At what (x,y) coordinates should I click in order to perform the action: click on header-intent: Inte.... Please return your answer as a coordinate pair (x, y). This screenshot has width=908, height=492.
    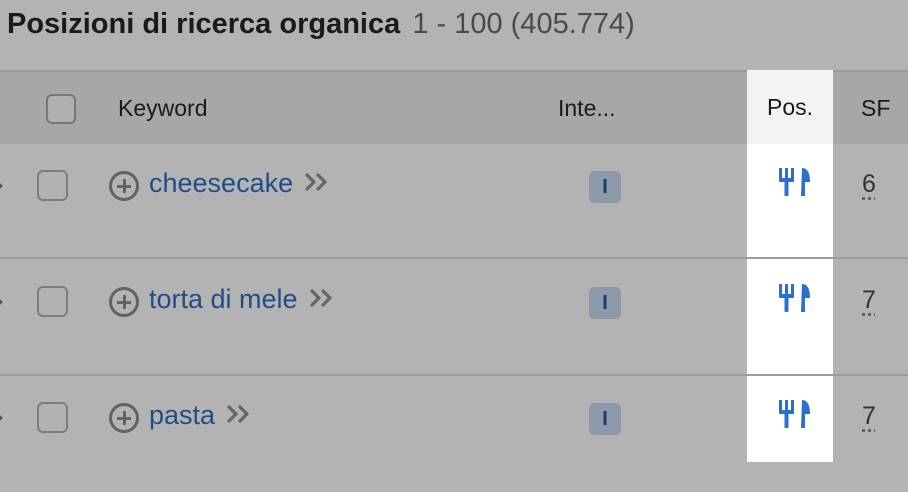
    Looking at the image, I should click on (587, 108).